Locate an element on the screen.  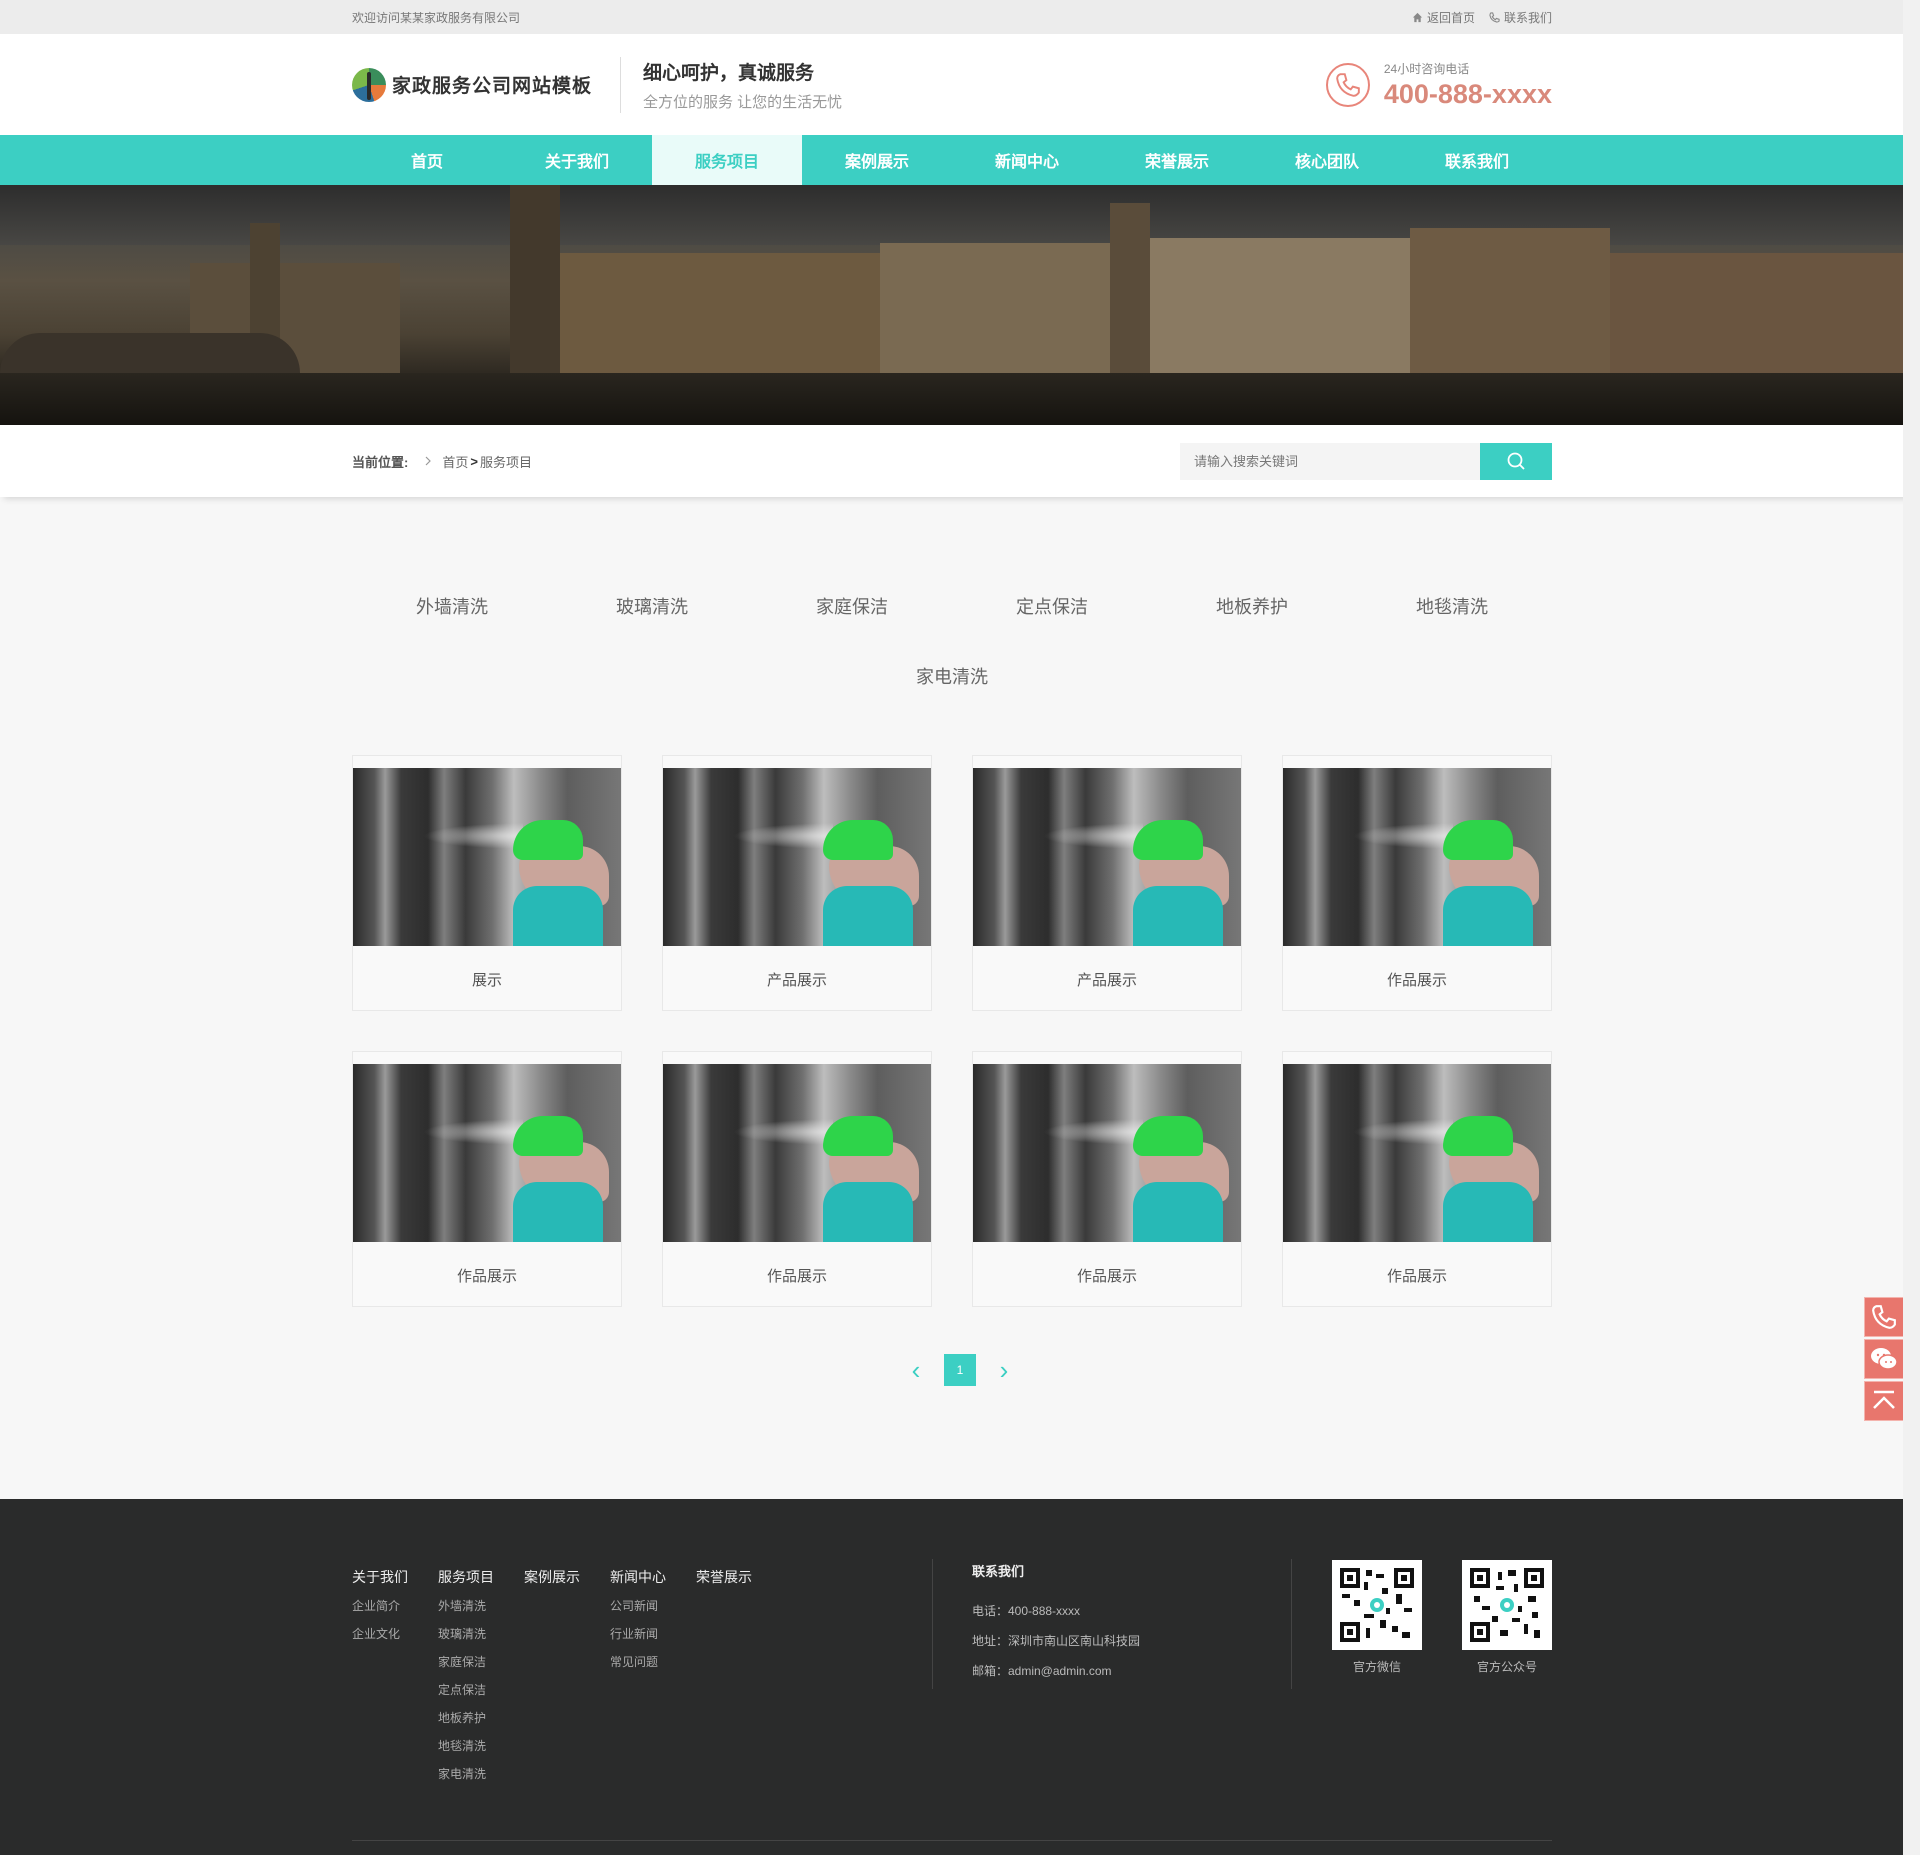
qr-official-account: 官方公众号 is located at coordinates (1507, 1617).